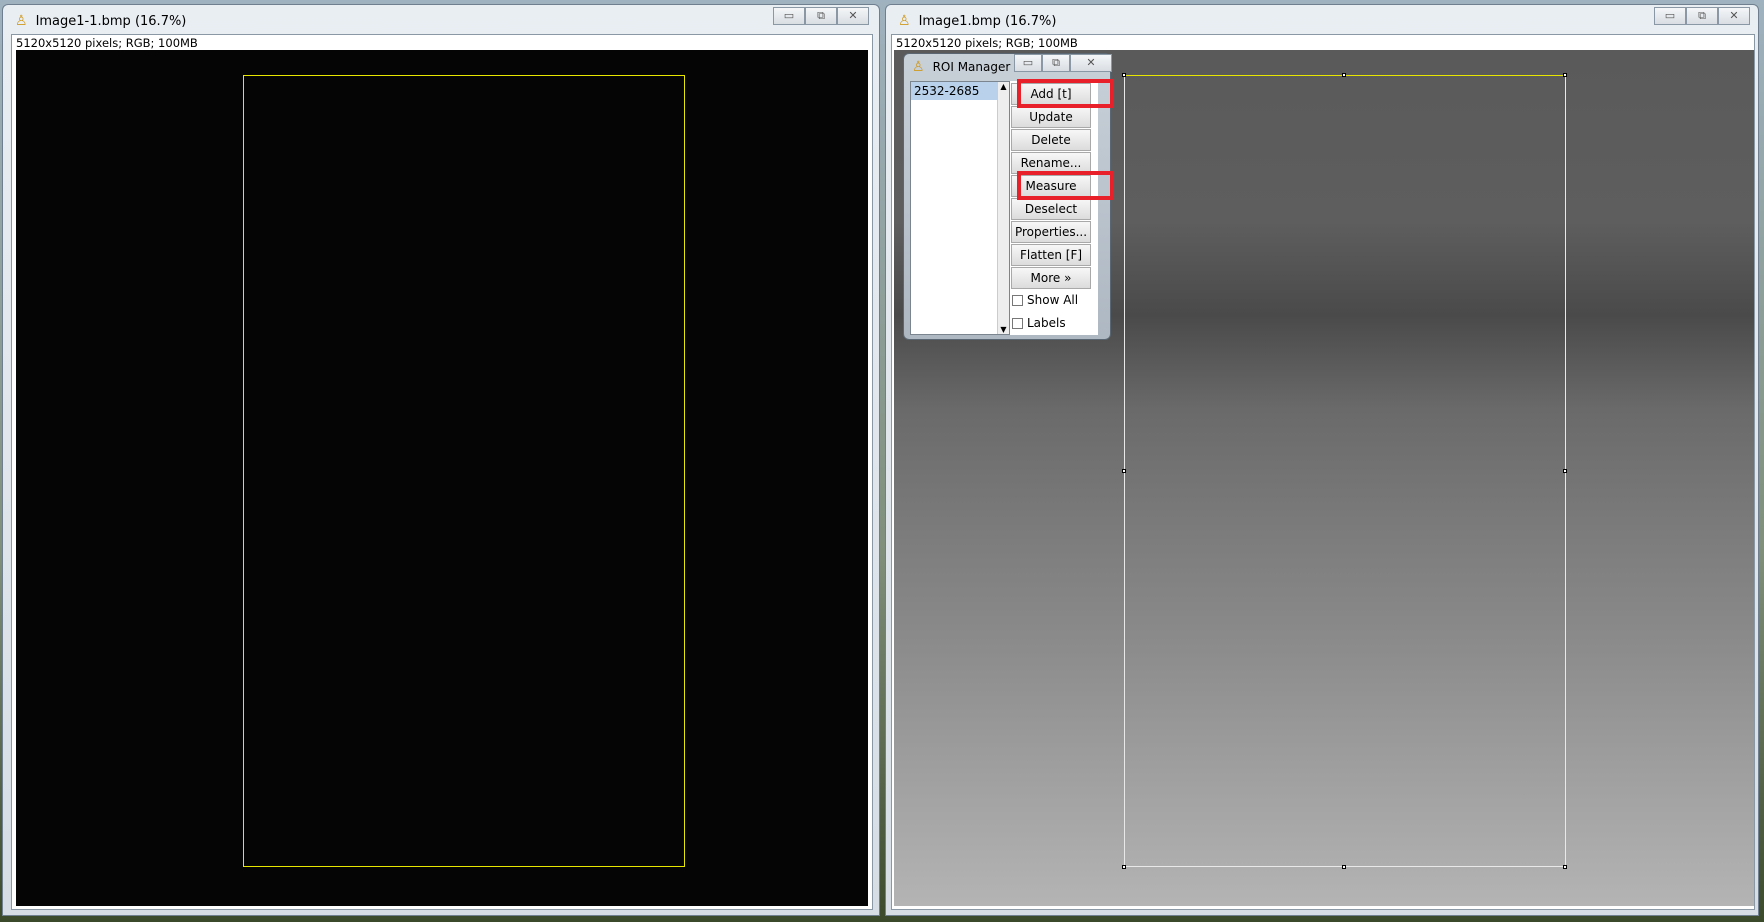 This screenshot has width=1764, height=922. I want to click on show-all-checkbox: Show All, so click(1045, 300).